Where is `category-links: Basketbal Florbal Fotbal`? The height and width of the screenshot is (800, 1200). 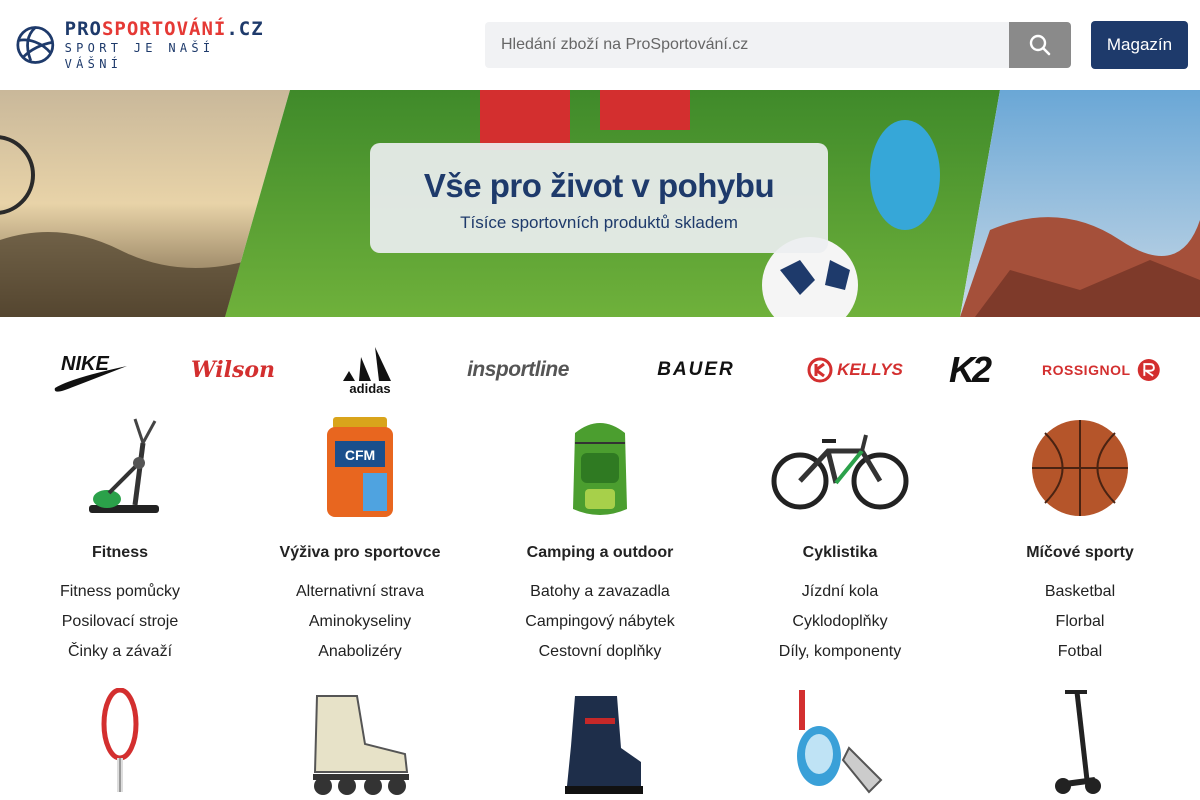 category-links: Basketbal Florbal Fotbal is located at coordinates (1080, 622).